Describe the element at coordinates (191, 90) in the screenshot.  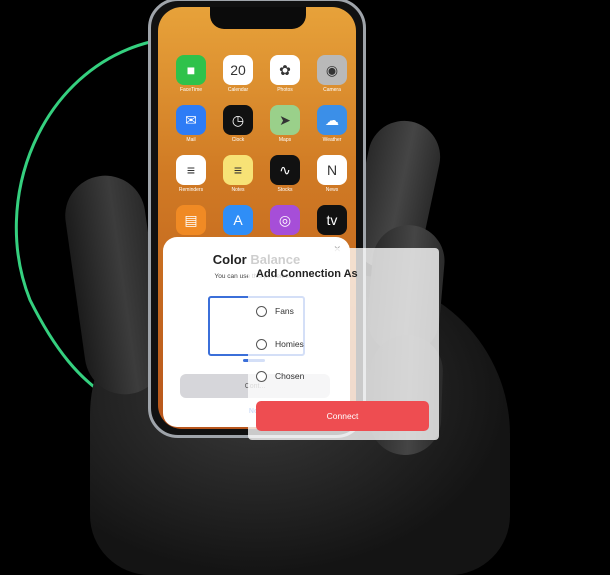
I see `app-label: FaceTime` at that location.